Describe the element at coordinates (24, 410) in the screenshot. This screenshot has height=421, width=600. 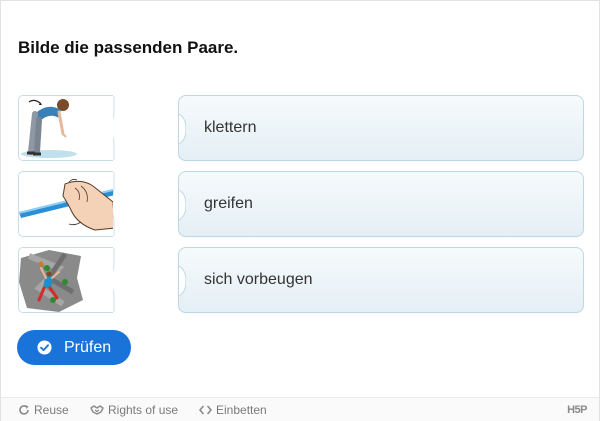
I see `reuse-icon` at that location.